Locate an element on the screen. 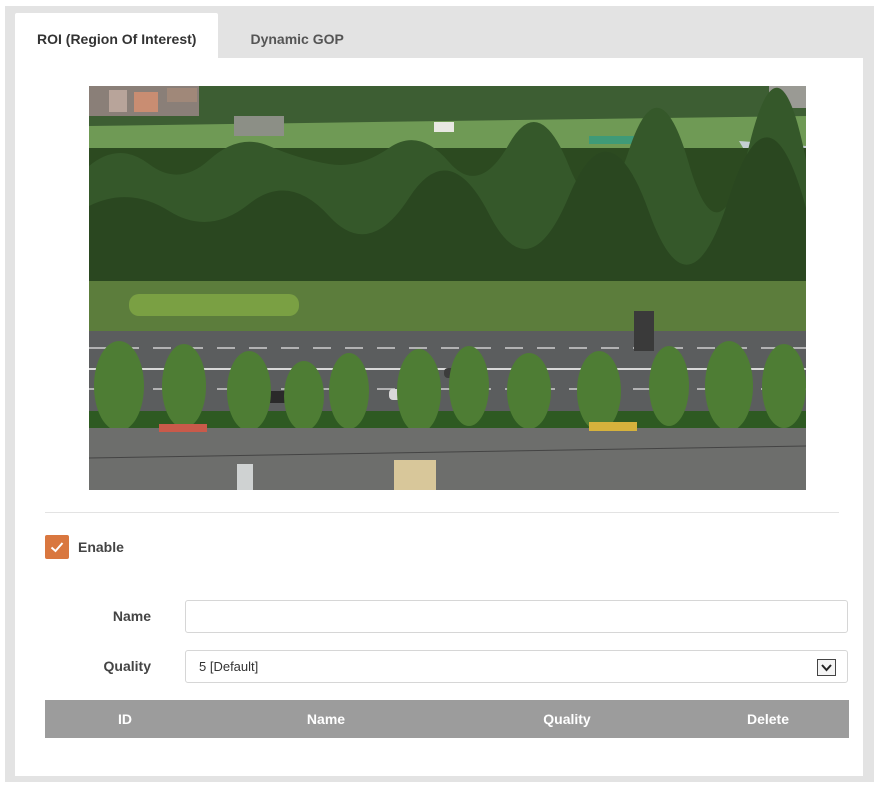 The height and width of the screenshot is (786, 875). name-input is located at coordinates (516, 616).